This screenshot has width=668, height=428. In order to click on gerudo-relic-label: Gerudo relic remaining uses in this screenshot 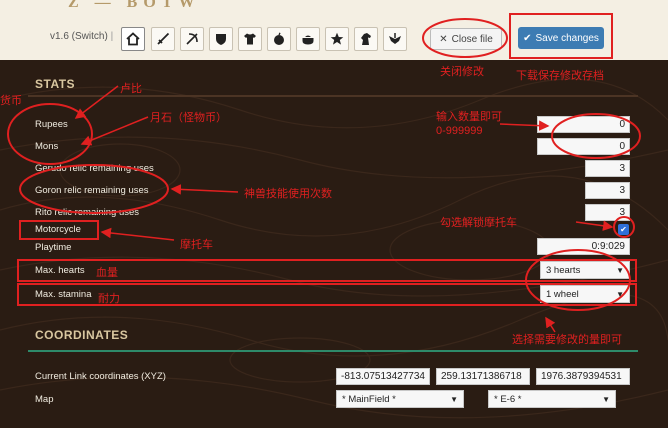, I will do `click(94, 168)`.